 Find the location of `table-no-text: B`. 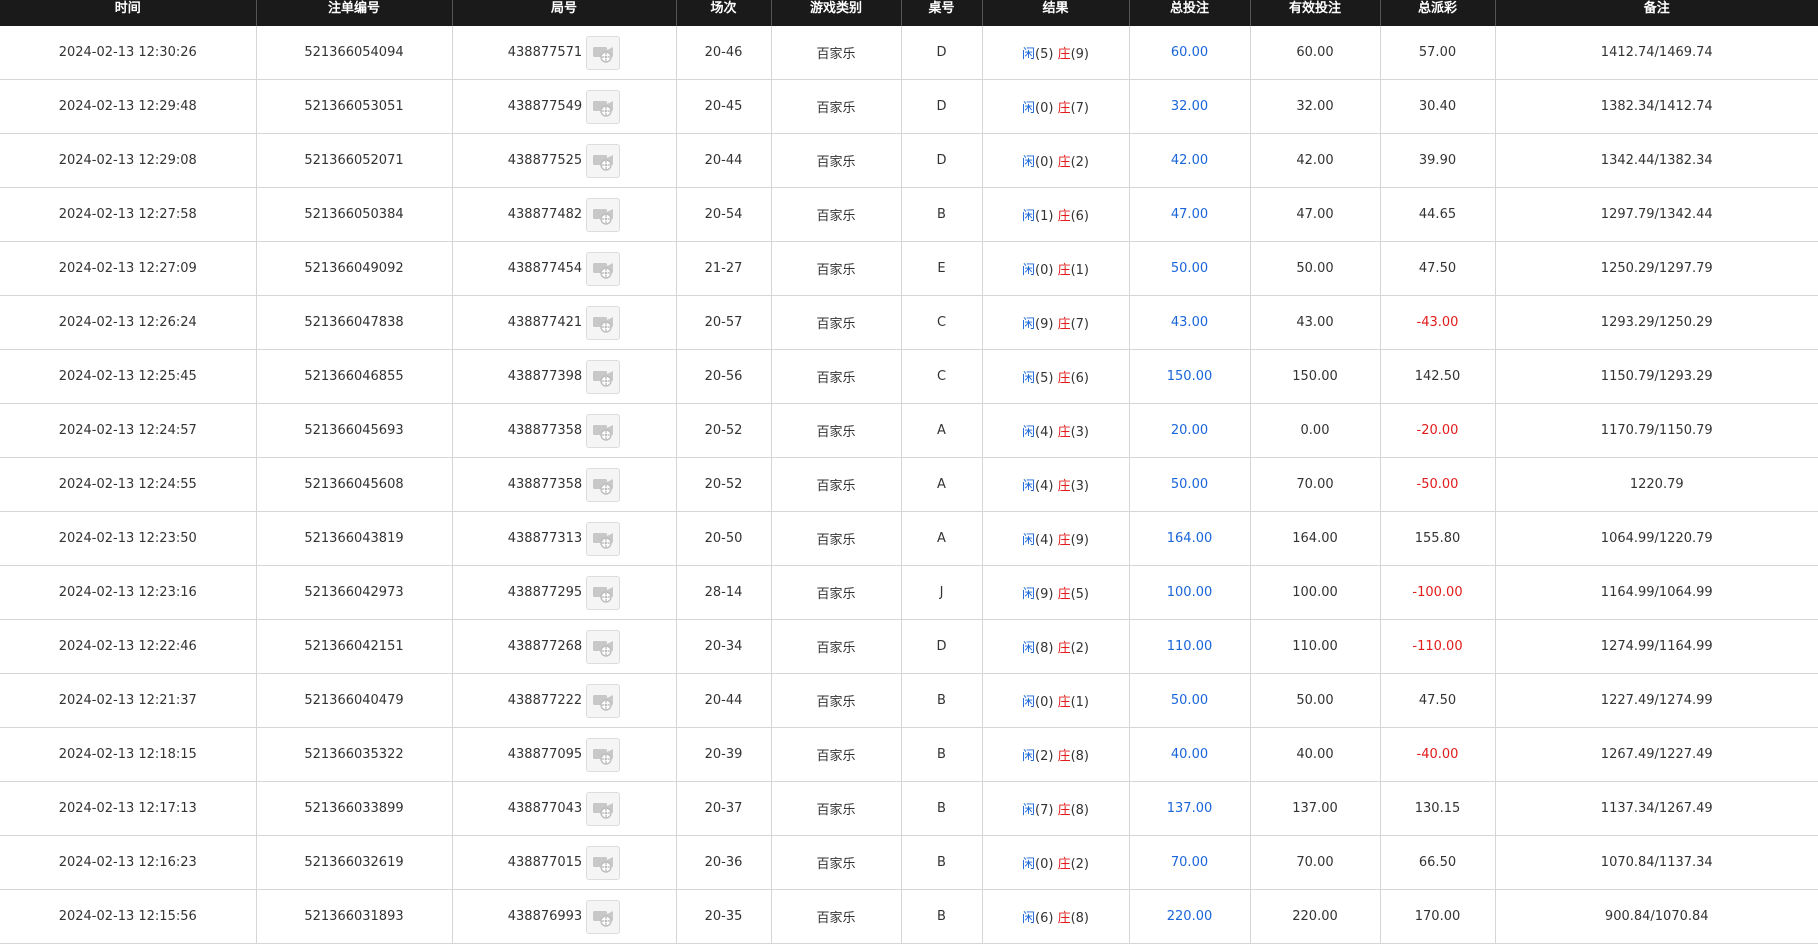

table-no-text: B is located at coordinates (941, 862).